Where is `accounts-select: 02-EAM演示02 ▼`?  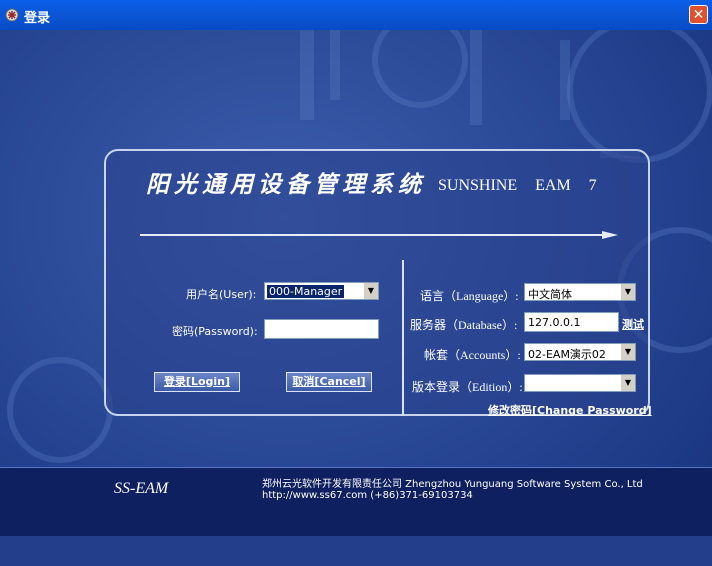 accounts-select: 02-EAM演示02 ▼ is located at coordinates (580, 352).